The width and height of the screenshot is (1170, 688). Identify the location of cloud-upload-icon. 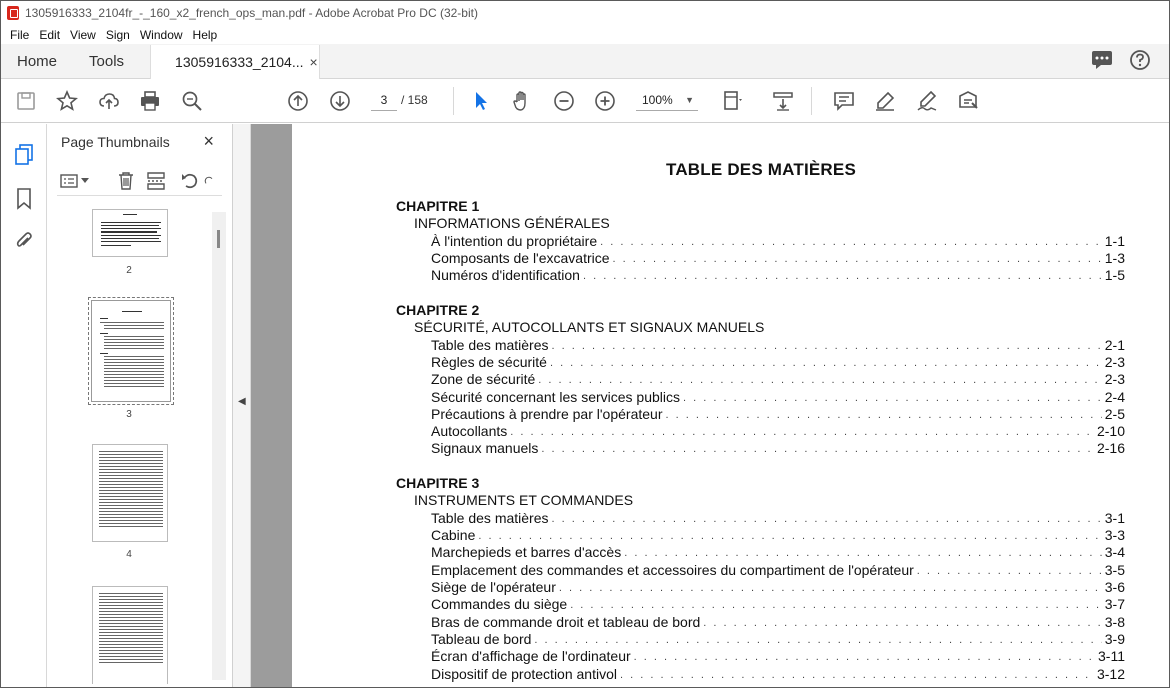
(109, 101).